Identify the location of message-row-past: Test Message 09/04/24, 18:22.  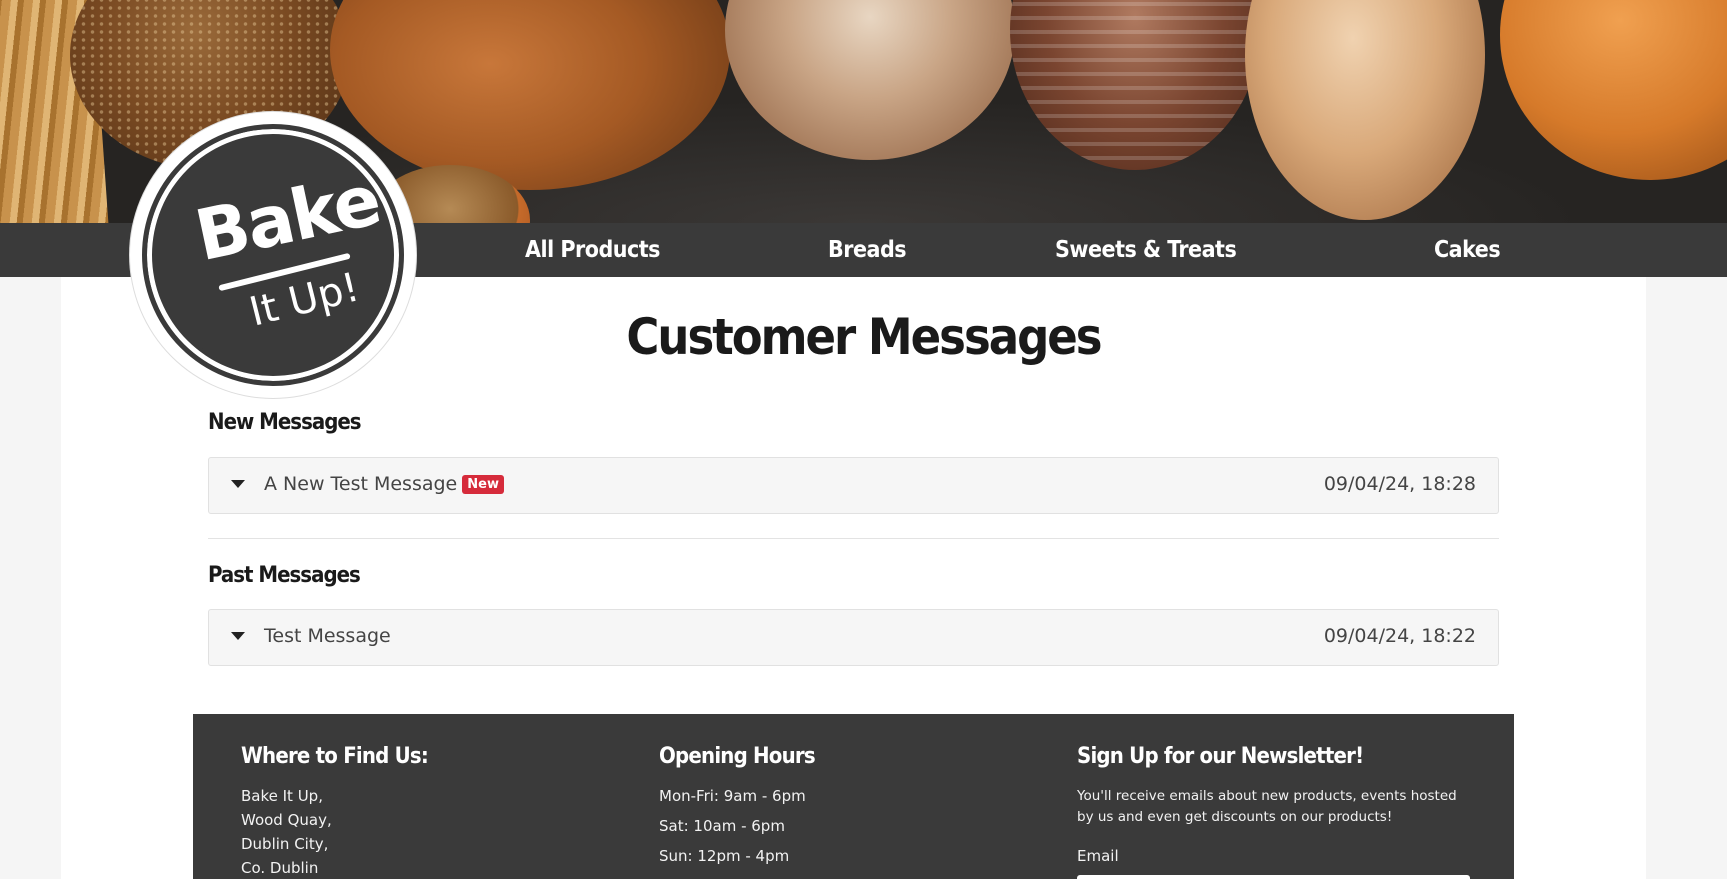
(853, 637).